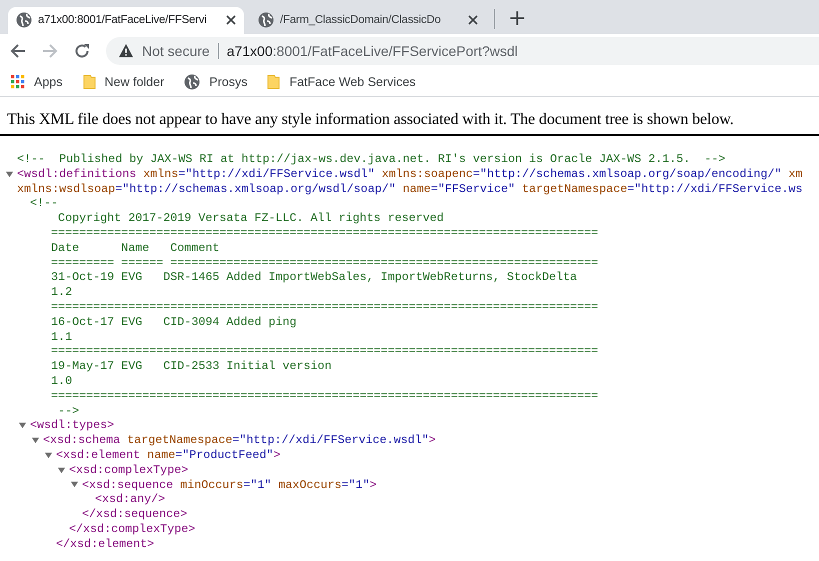 Image resolution: width=819 pixels, height=561 pixels. Describe the element at coordinates (36, 81) in the screenshot. I see `bookmark-item: Apps` at that location.